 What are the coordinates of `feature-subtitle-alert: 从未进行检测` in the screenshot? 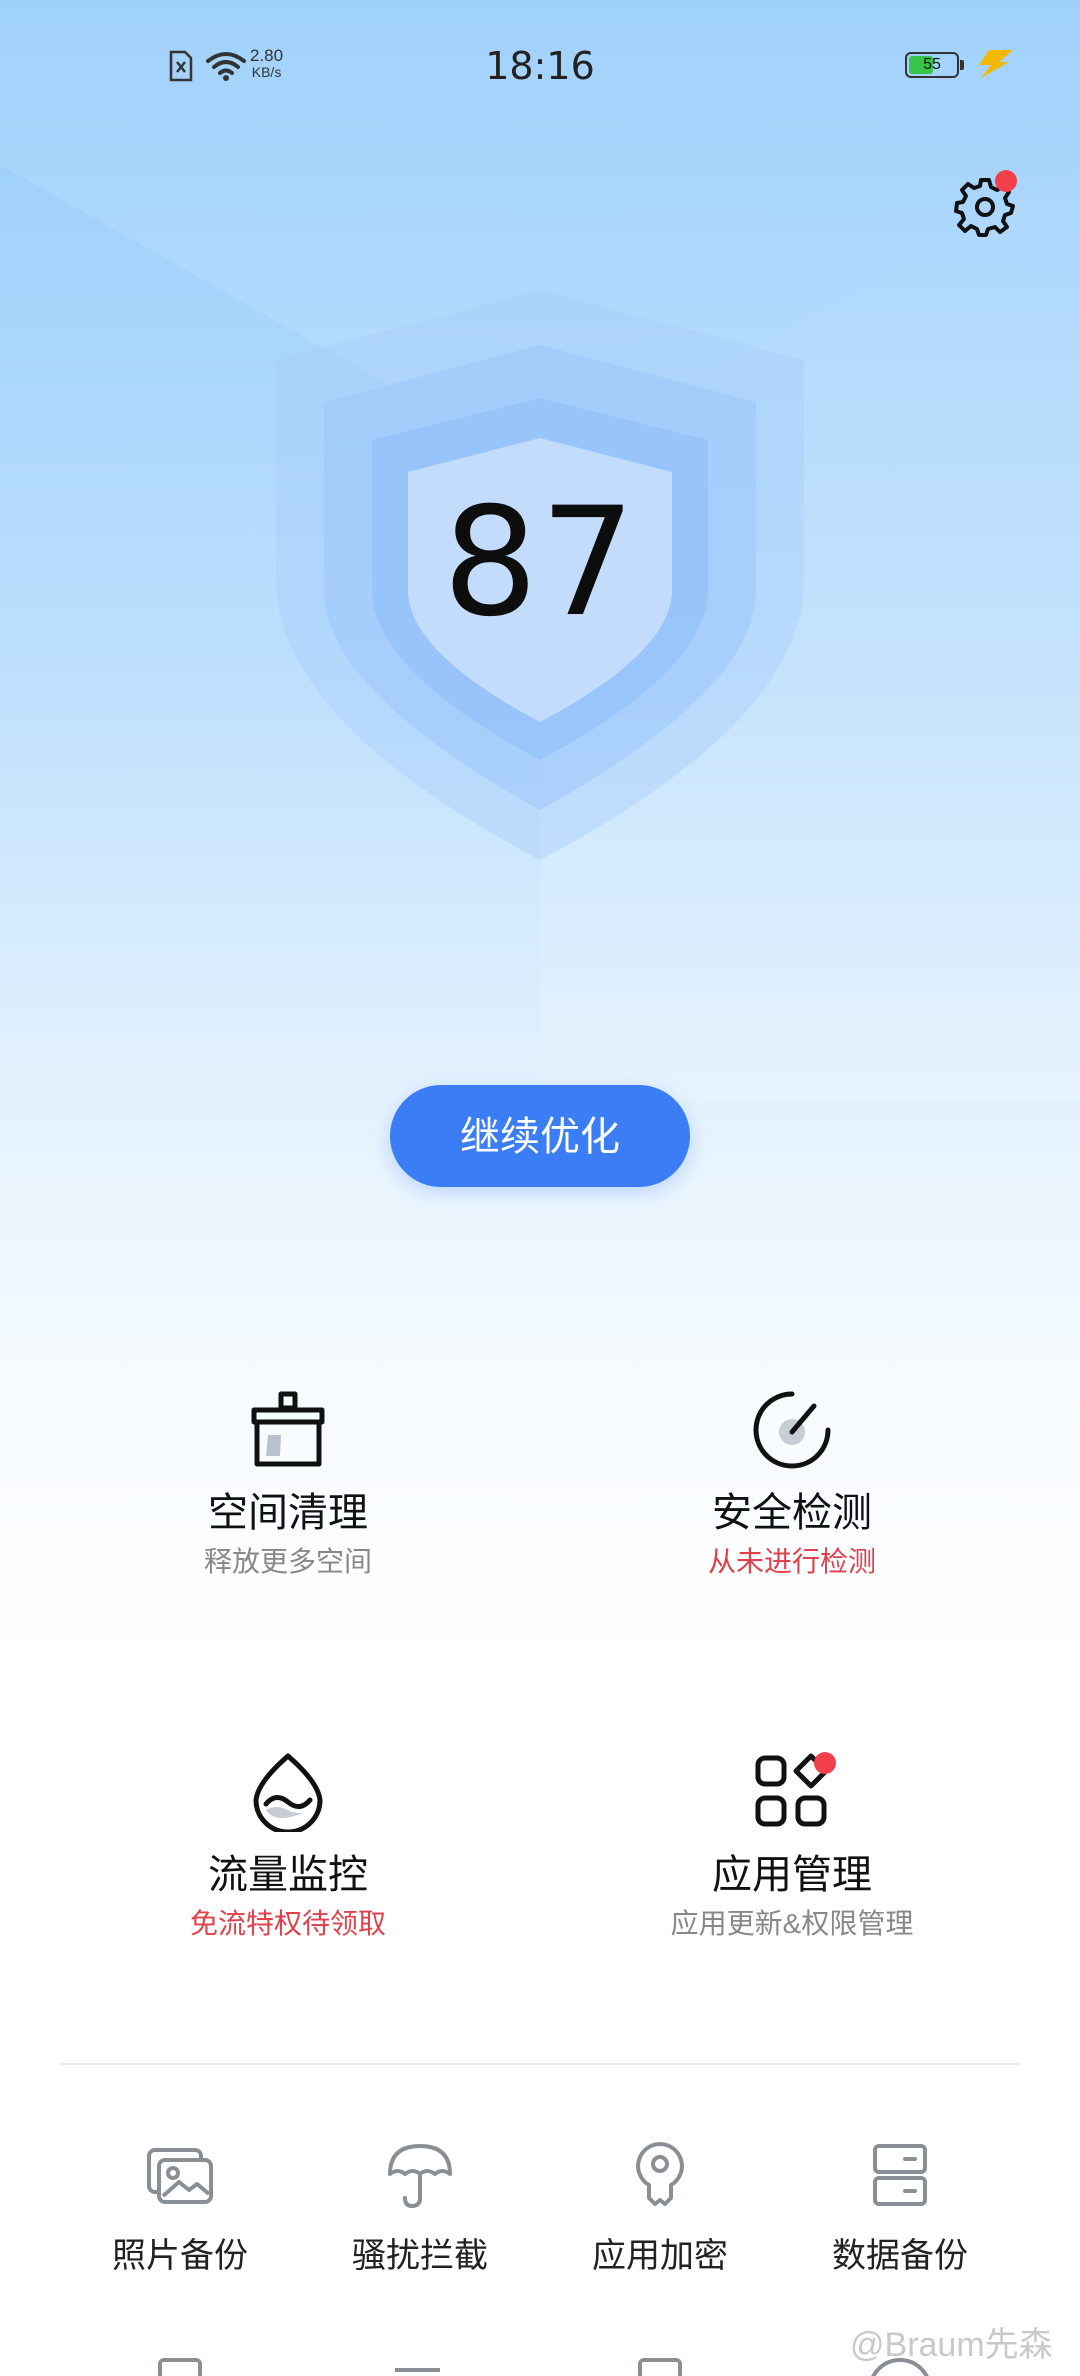 It's located at (791, 1561).